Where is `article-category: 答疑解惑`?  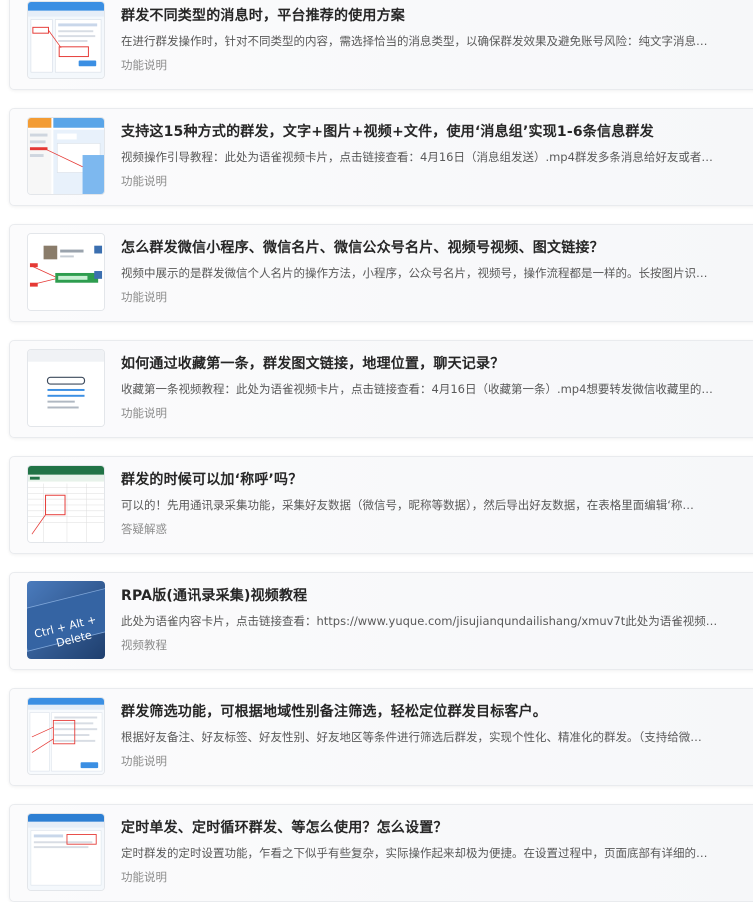 article-category: 答疑解惑 is located at coordinates (144, 529).